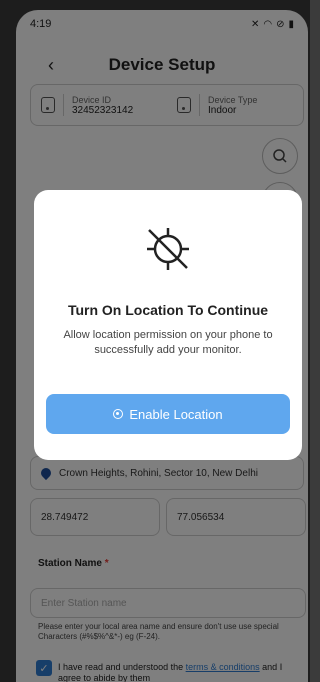 The width and height of the screenshot is (320, 682). Describe the element at coordinates (176, 414) in the screenshot. I see `enable-location-label: Enable Location` at that location.